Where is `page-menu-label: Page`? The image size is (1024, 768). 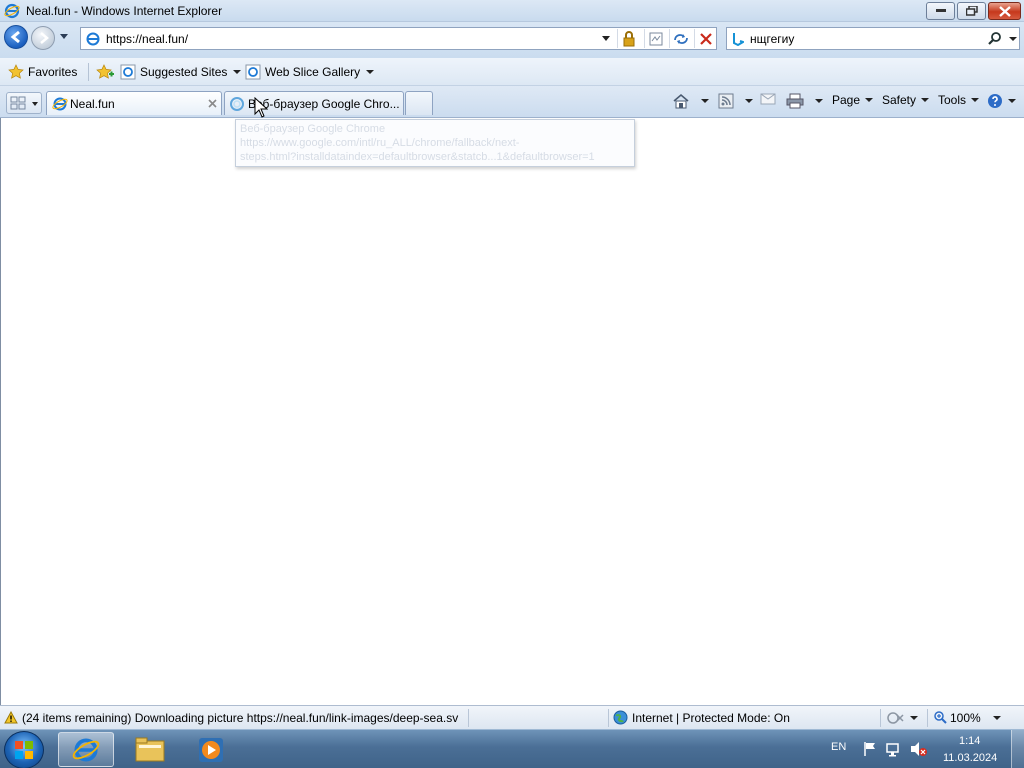
page-menu-label: Page is located at coordinates (846, 100).